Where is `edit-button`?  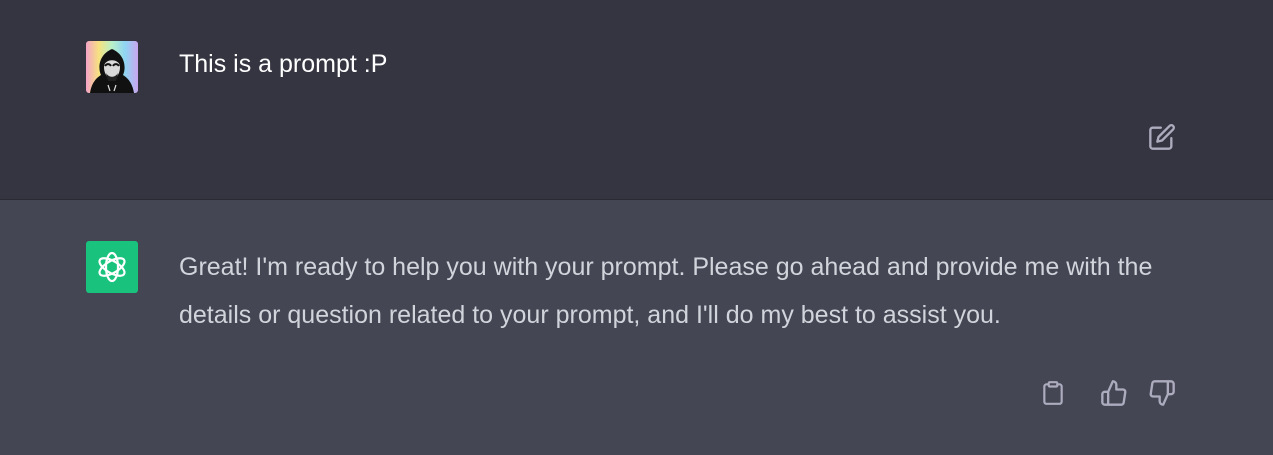 edit-button is located at coordinates (1162, 137).